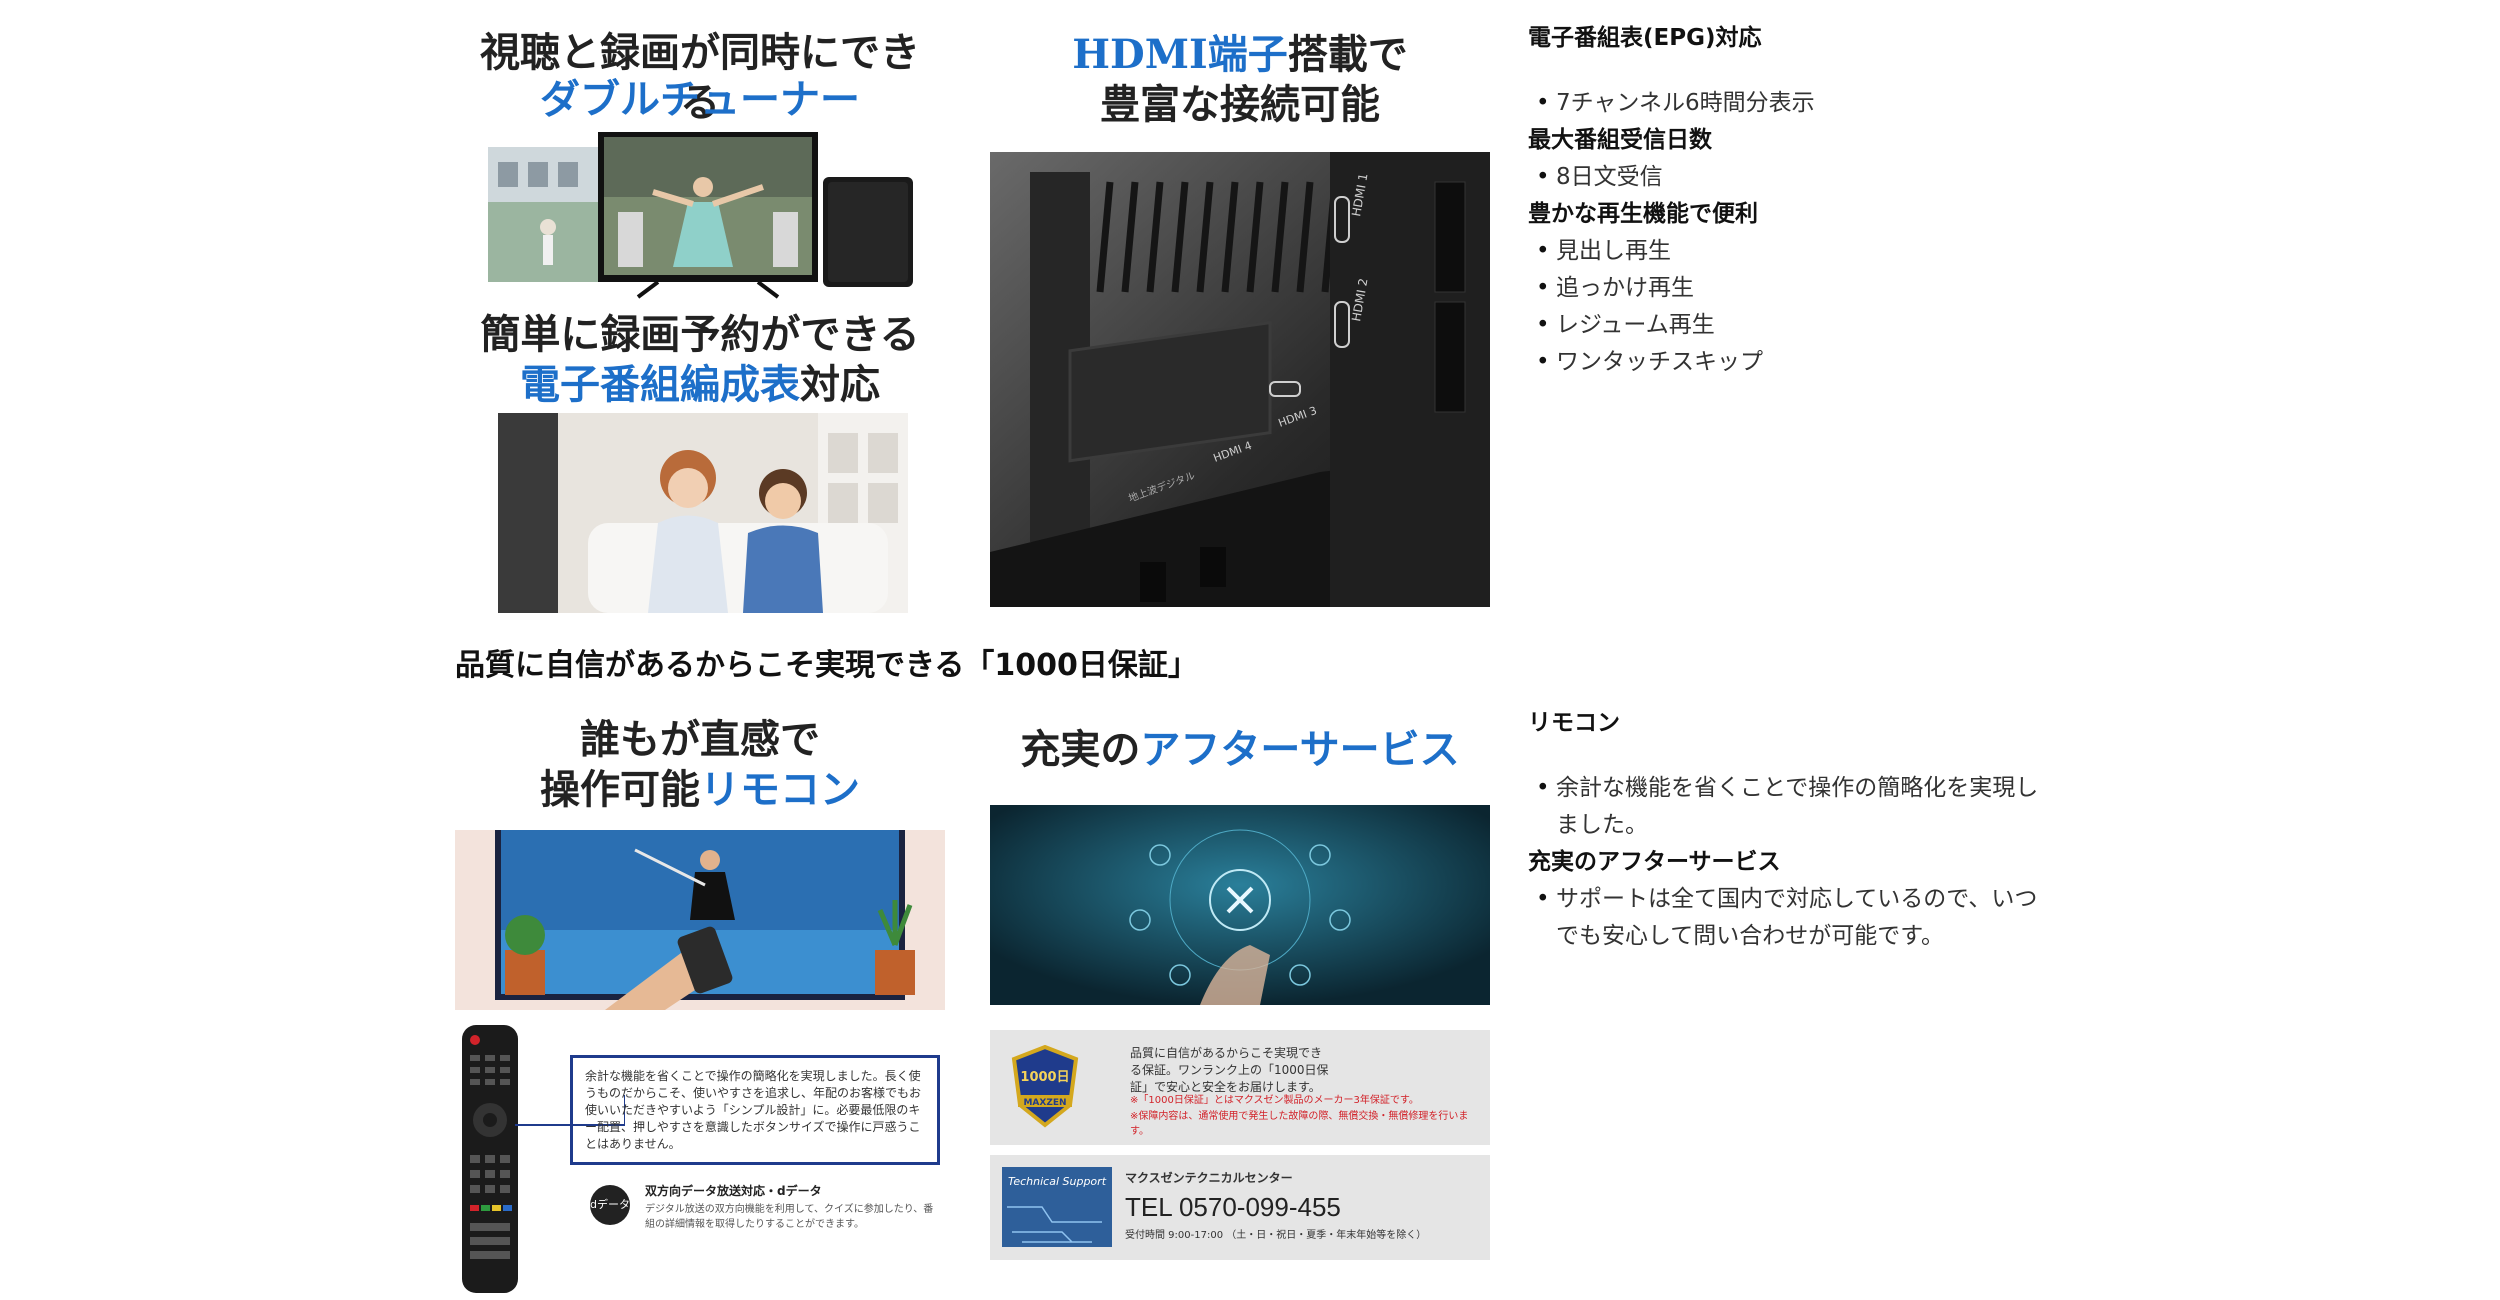  Describe the element at coordinates (1057, 1181) in the screenshot. I see `support-label: Technical Support` at that location.